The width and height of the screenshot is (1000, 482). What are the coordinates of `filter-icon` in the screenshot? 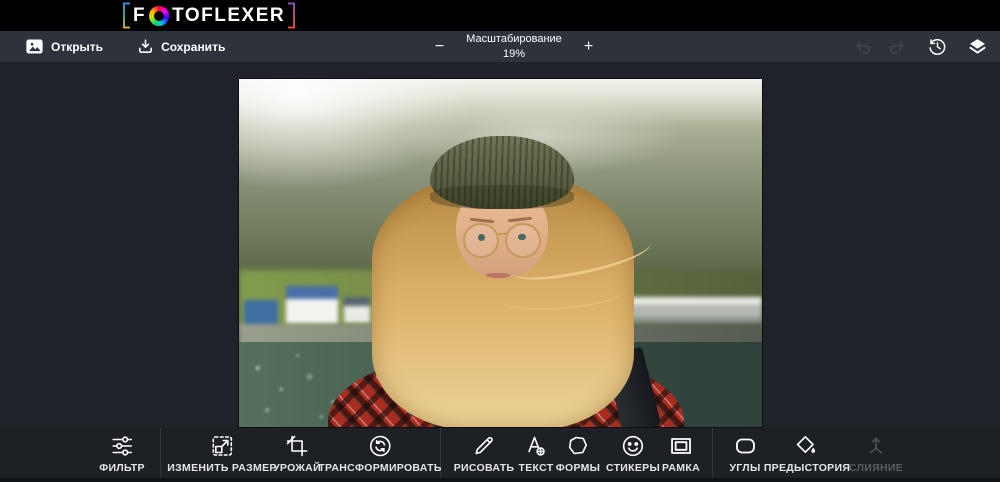 It's located at (122, 446).